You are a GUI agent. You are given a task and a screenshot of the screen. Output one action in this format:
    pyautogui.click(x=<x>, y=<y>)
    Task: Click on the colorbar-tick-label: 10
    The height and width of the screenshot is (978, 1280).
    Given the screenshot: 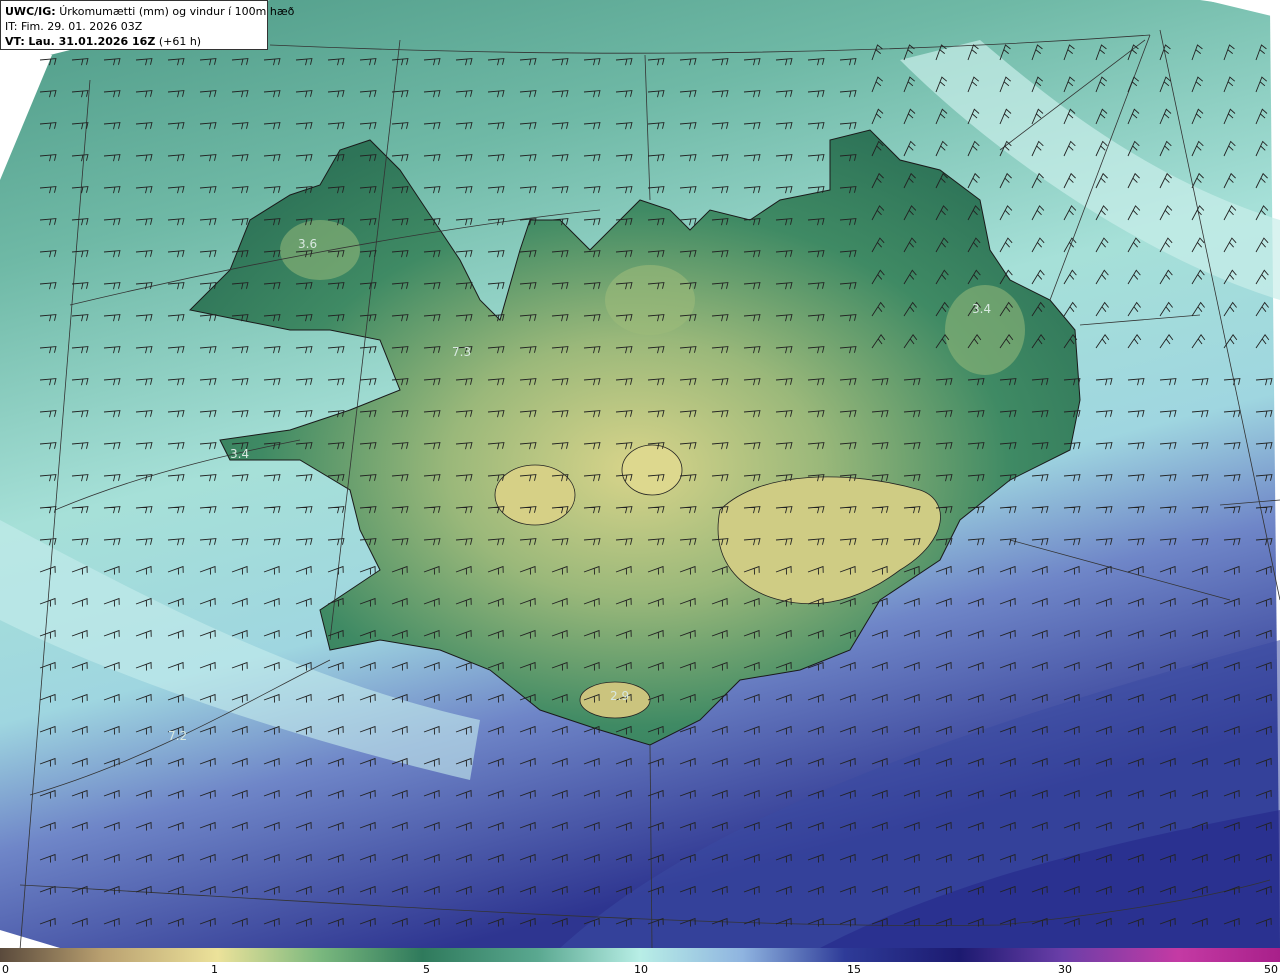 What is the action you would take?
    pyautogui.click(x=641, y=969)
    